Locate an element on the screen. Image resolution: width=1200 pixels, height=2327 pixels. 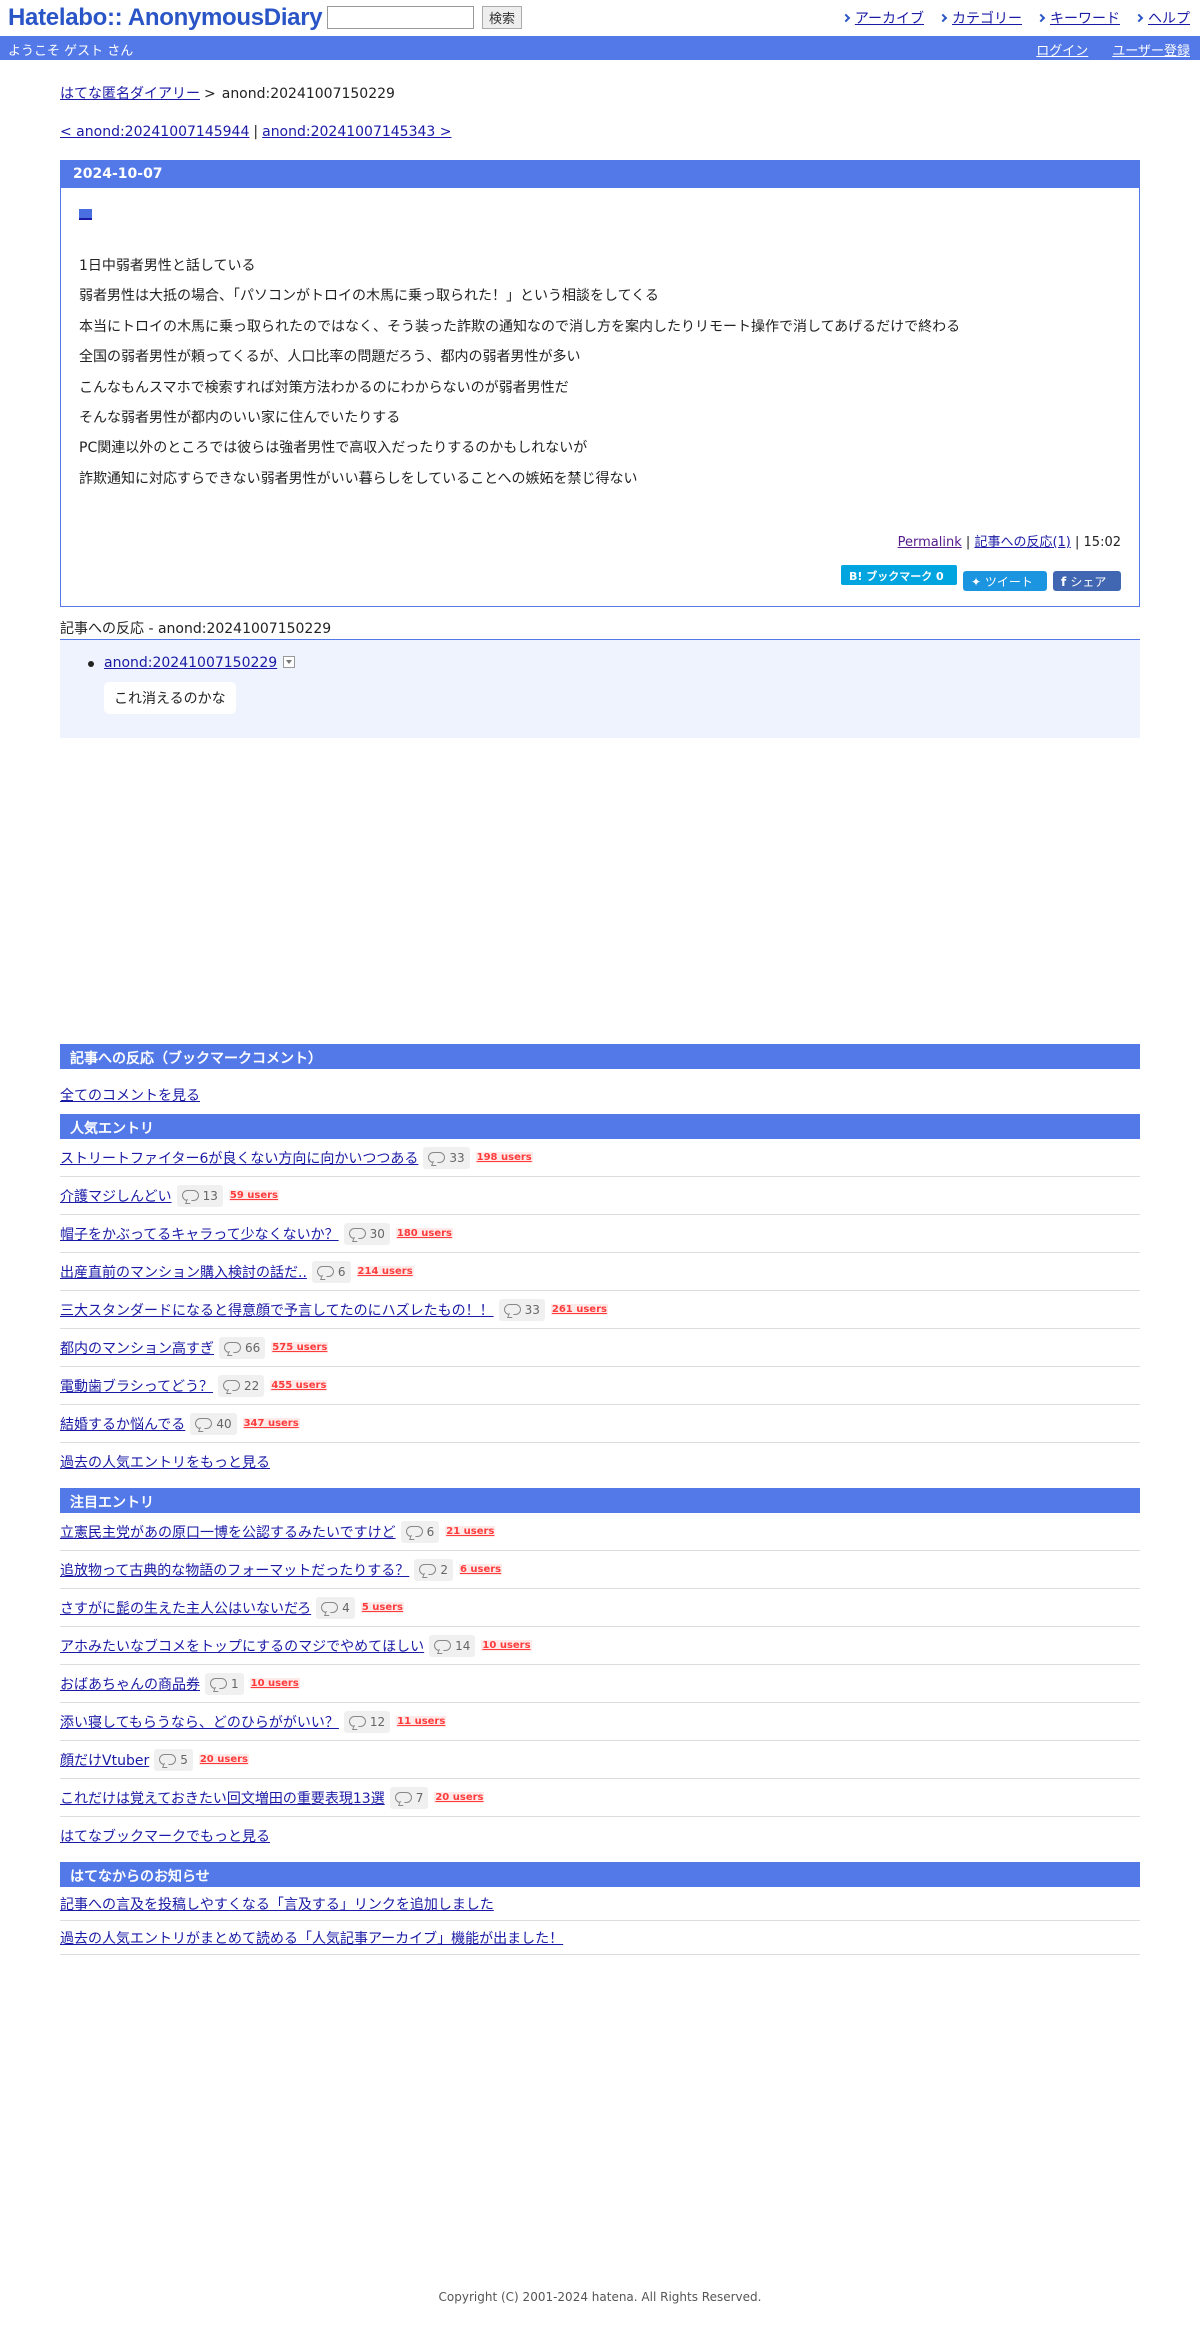
entry-link: ストリートファイター6が良くない方向に向かいつつある is located at coordinates (239, 1158).